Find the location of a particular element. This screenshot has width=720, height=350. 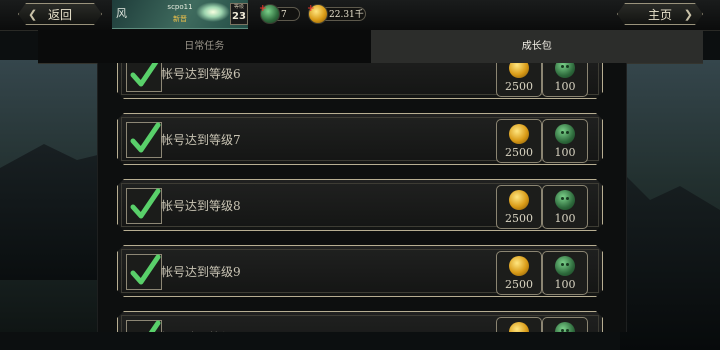

home-button: 主页 ❯ is located at coordinates (660, 14).